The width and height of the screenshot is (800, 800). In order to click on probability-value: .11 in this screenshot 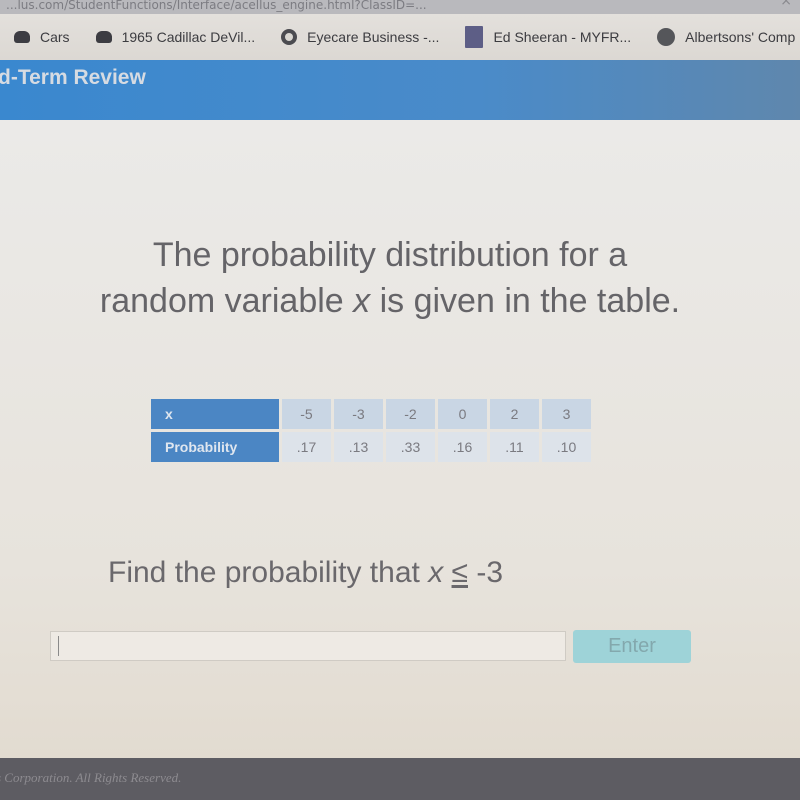, I will do `click(514, 447)`.